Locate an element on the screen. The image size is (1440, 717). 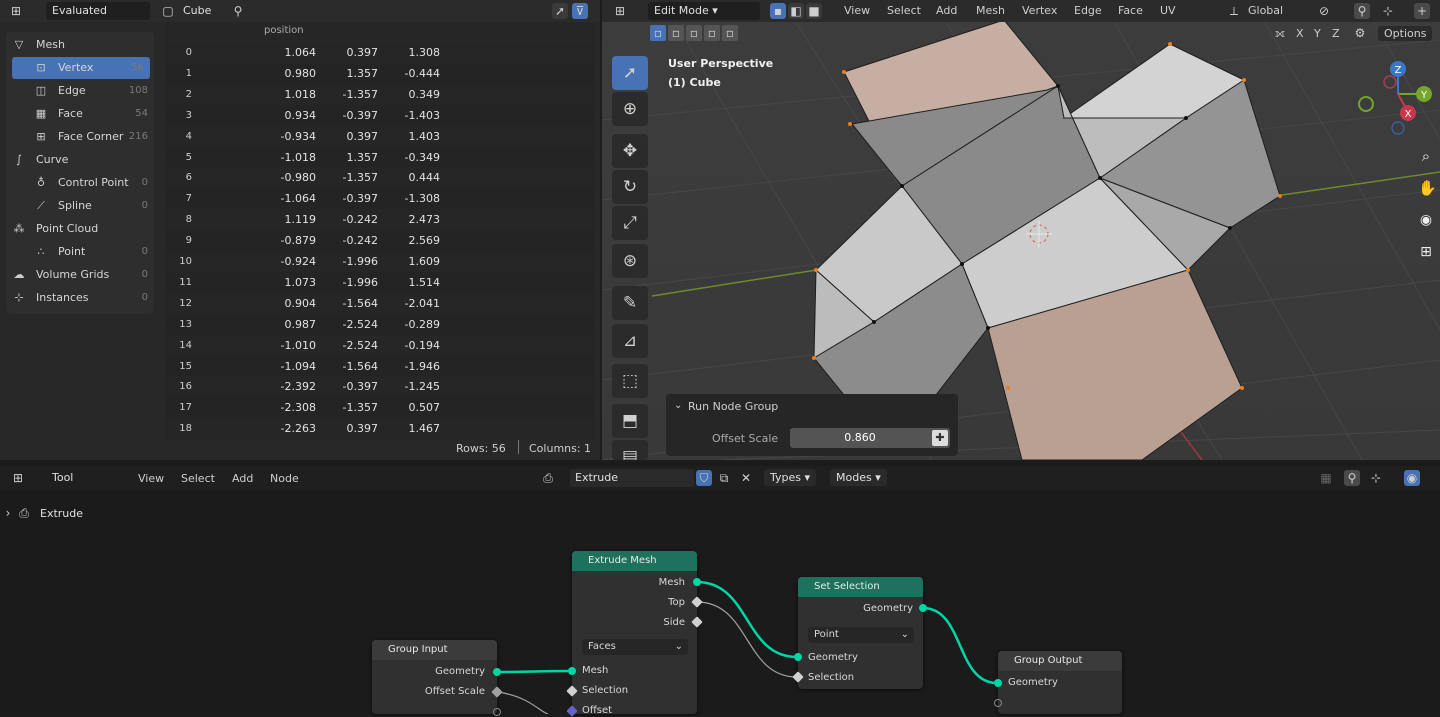
edge-select-icon: ◧ is located at coordinates (796, 11).